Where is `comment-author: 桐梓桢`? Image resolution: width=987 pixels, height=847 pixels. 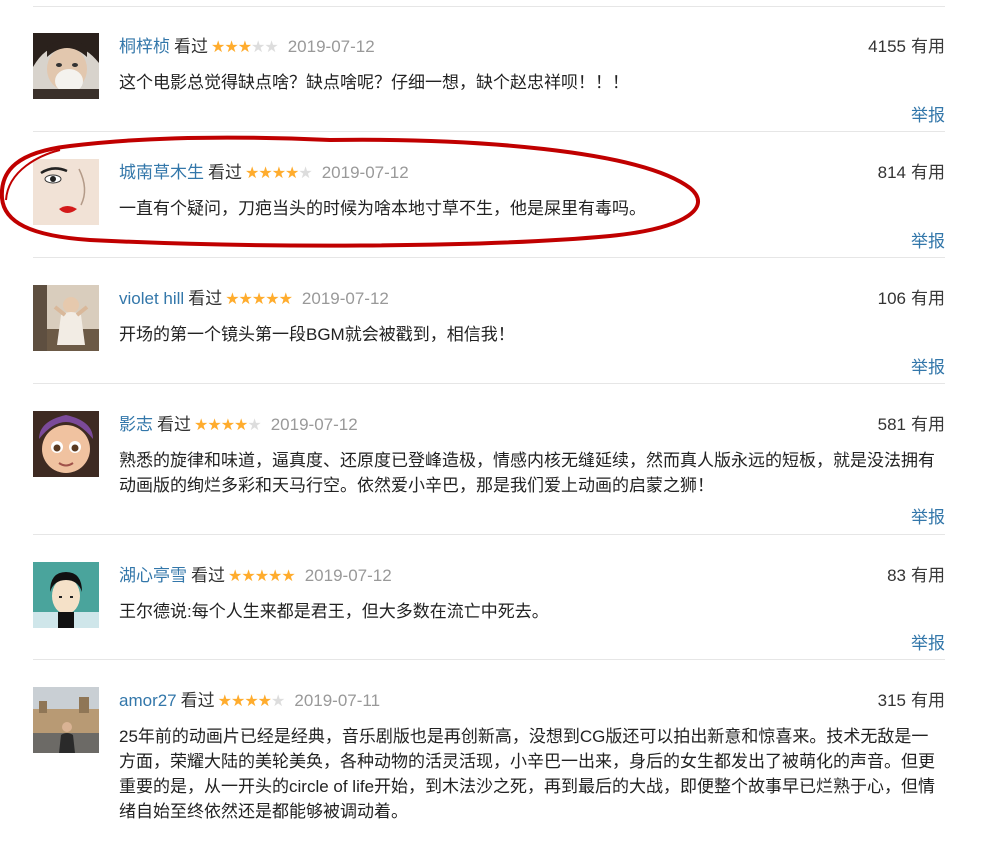
comment-author: 桐梓桢 is located at coordinates (144, 46).